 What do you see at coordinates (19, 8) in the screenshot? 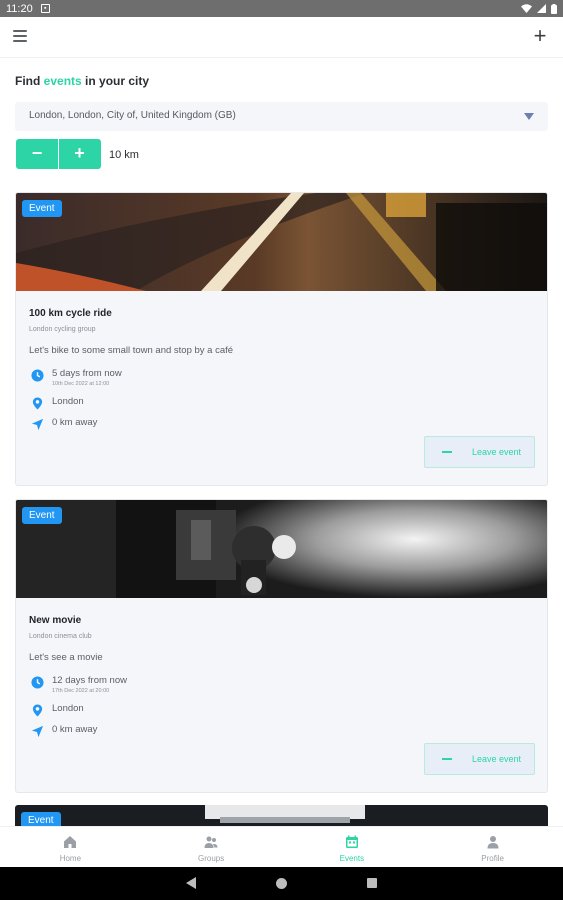
I see `status-time: 11:20` at bounding box center [19, 8].